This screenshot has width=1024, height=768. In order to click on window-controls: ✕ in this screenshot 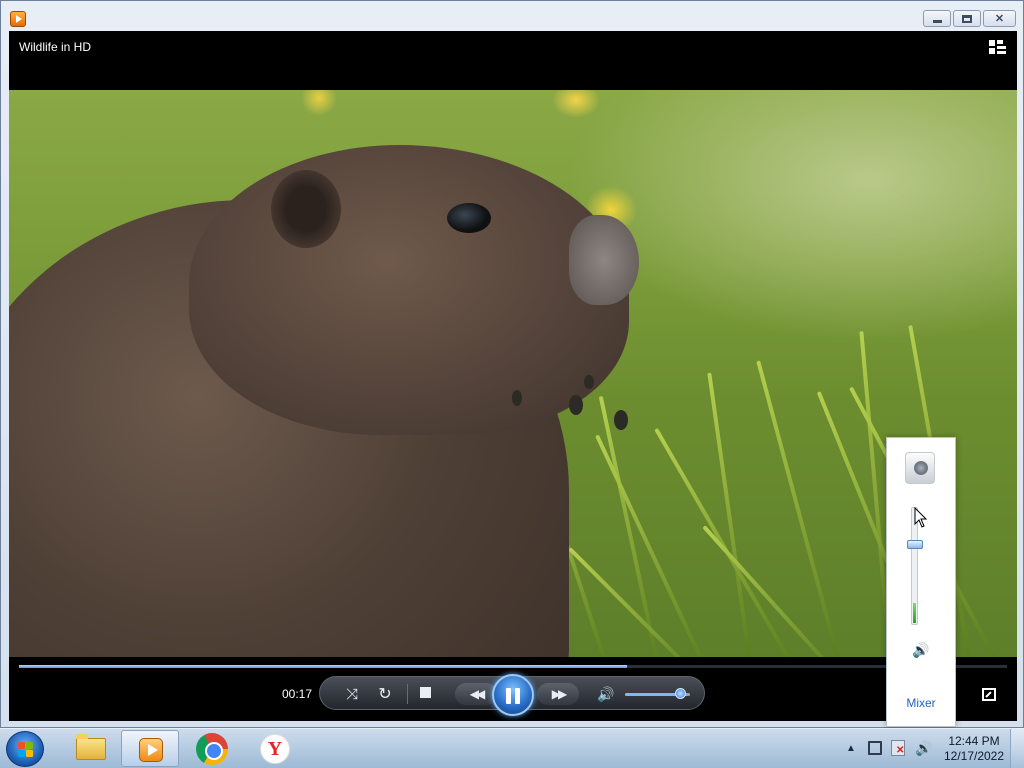, I will do `click(969, 18)`.